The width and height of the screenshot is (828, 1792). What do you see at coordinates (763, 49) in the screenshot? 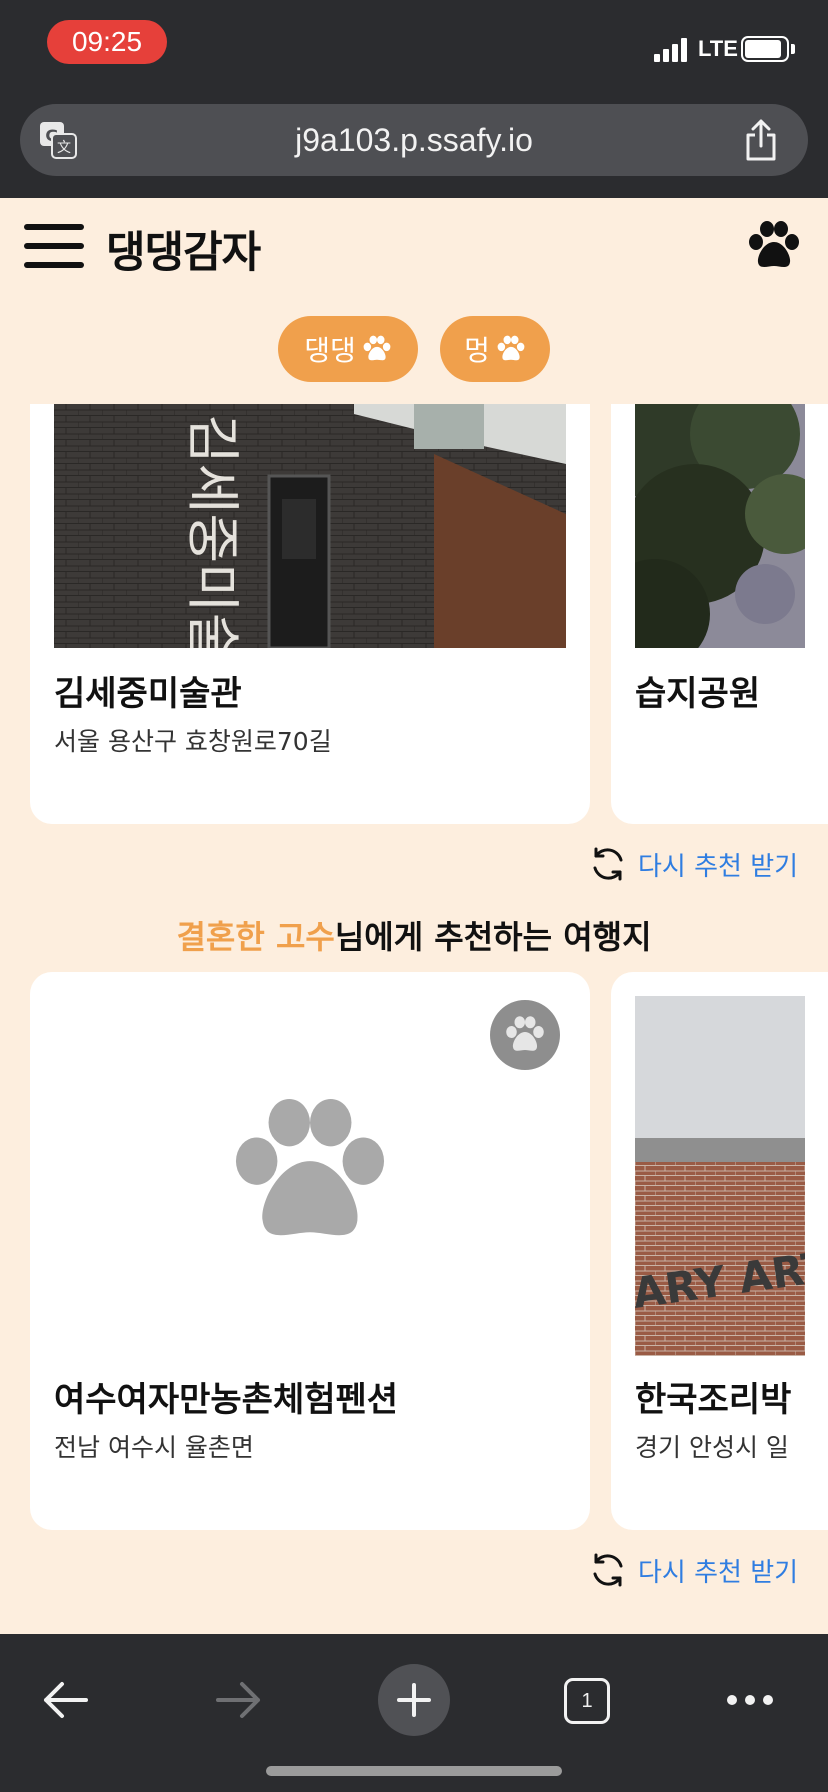
I see `battery-level` at bounding box center [763, 49].